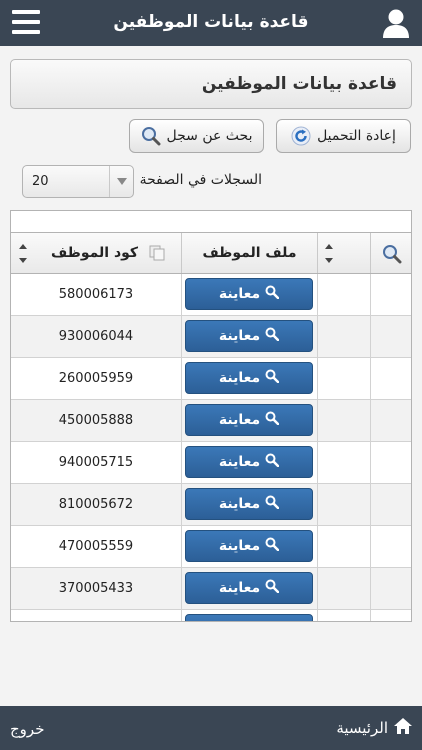  What do you see at coordinates (209, 136) in the screenshot?
I see `search-record-label: بحث عن سجل` at bounding box center [209, 136].